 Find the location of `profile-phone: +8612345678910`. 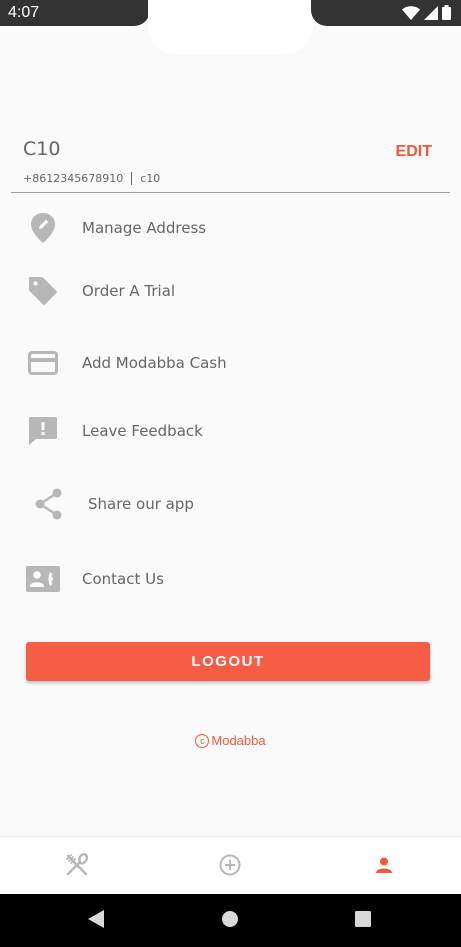

profile-phone: +8612345678910 is located at coordinates (73, 178).